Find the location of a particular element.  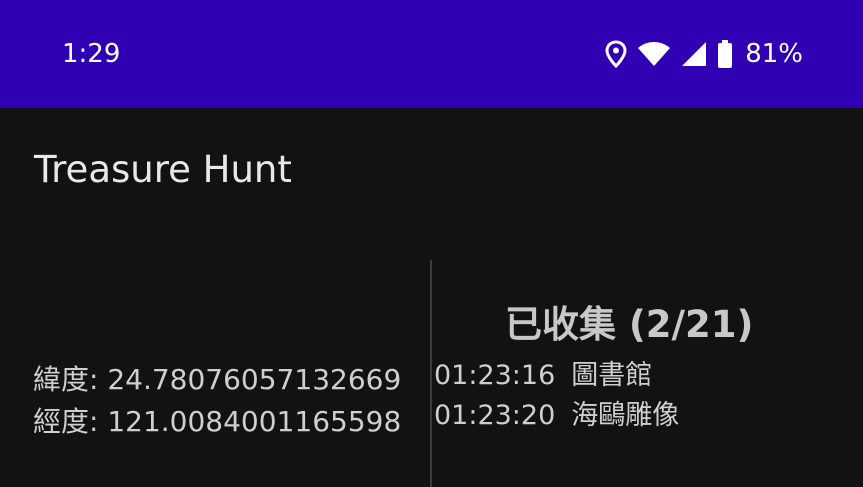

collected-time: 01:23:16 is located at coordinates (495, 375).